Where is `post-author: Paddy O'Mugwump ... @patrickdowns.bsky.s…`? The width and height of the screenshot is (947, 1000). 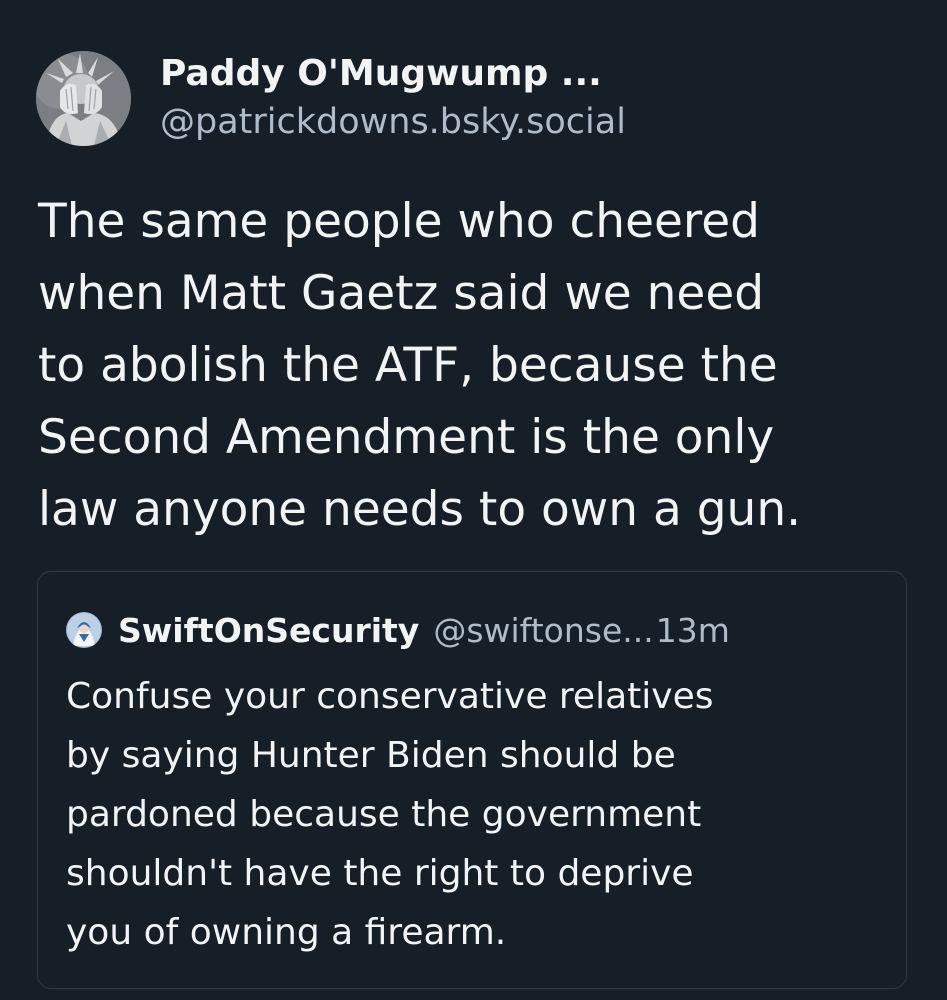 post-author: Paddy O'Mugwump ... @patrickdowns.bsky.s… is located at coordinates (331, 98).